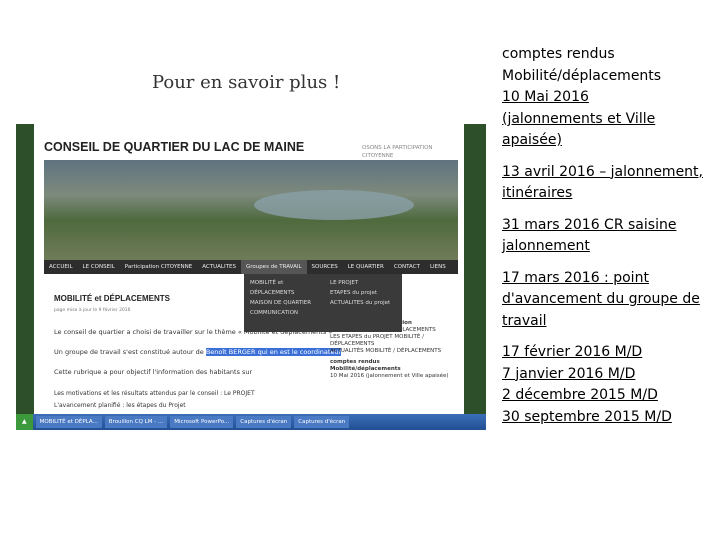 The width and height of the screenshot is (720, 540). Describe the element at coordinates (280, 283) in the screenshot. I see `dd-mobilite: MOBILITÉ et` at that location.